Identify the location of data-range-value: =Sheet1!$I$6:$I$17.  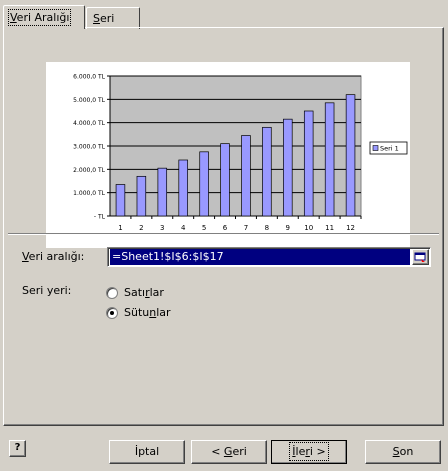
(260, 257).